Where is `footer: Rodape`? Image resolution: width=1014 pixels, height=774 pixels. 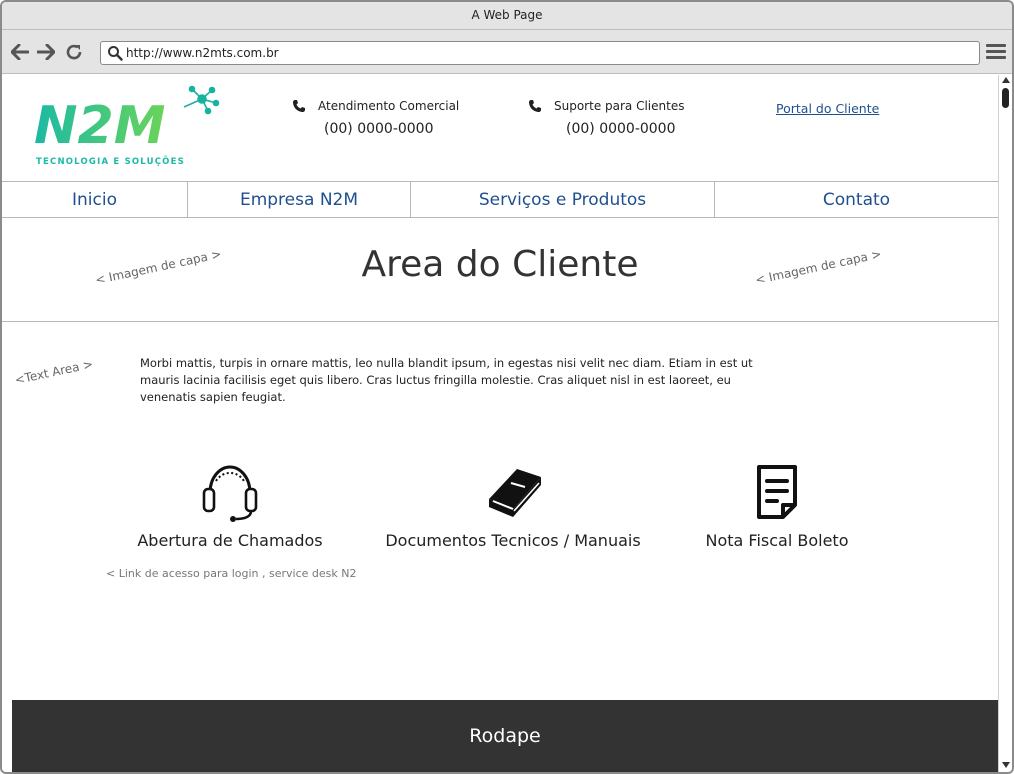
footer: Rodape is located at coordinates (505, 736).